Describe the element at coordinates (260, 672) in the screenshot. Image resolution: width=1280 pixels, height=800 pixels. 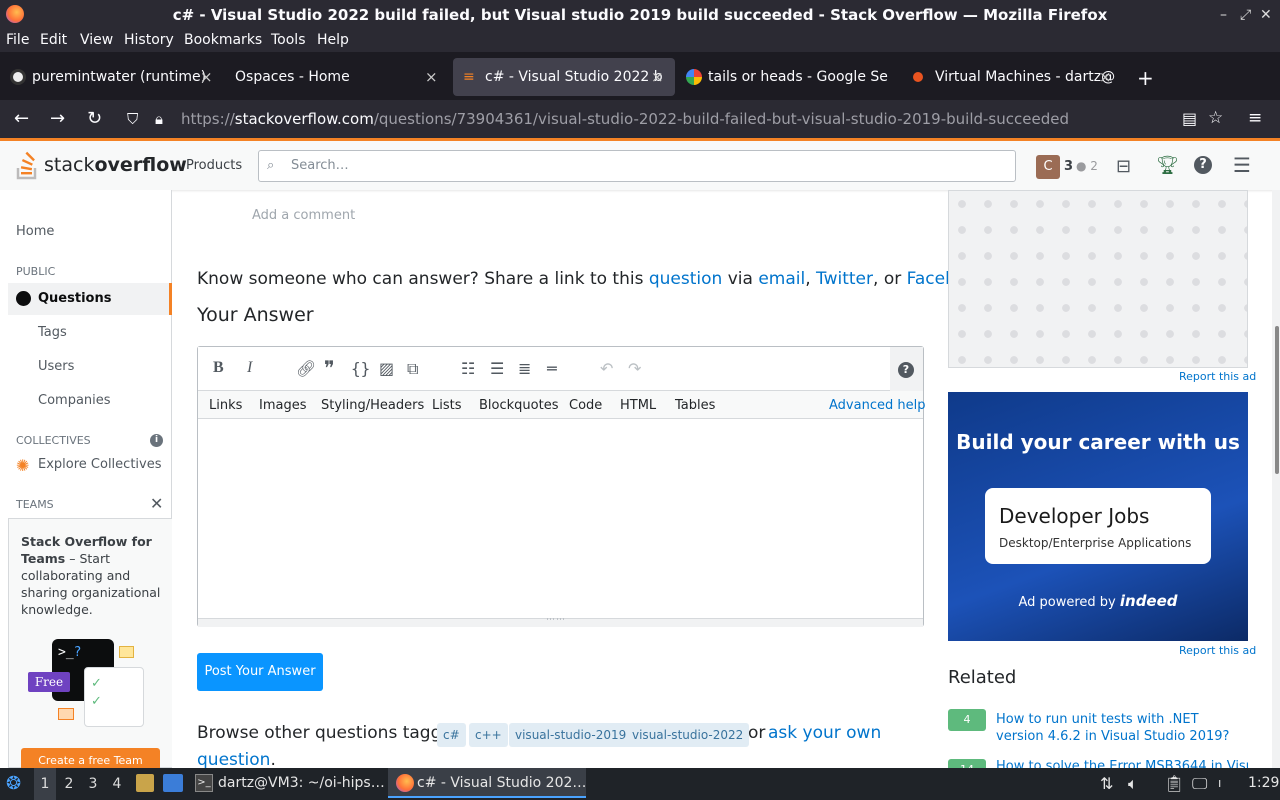
I see `post-answer-button: Post Your Answer` at that location.